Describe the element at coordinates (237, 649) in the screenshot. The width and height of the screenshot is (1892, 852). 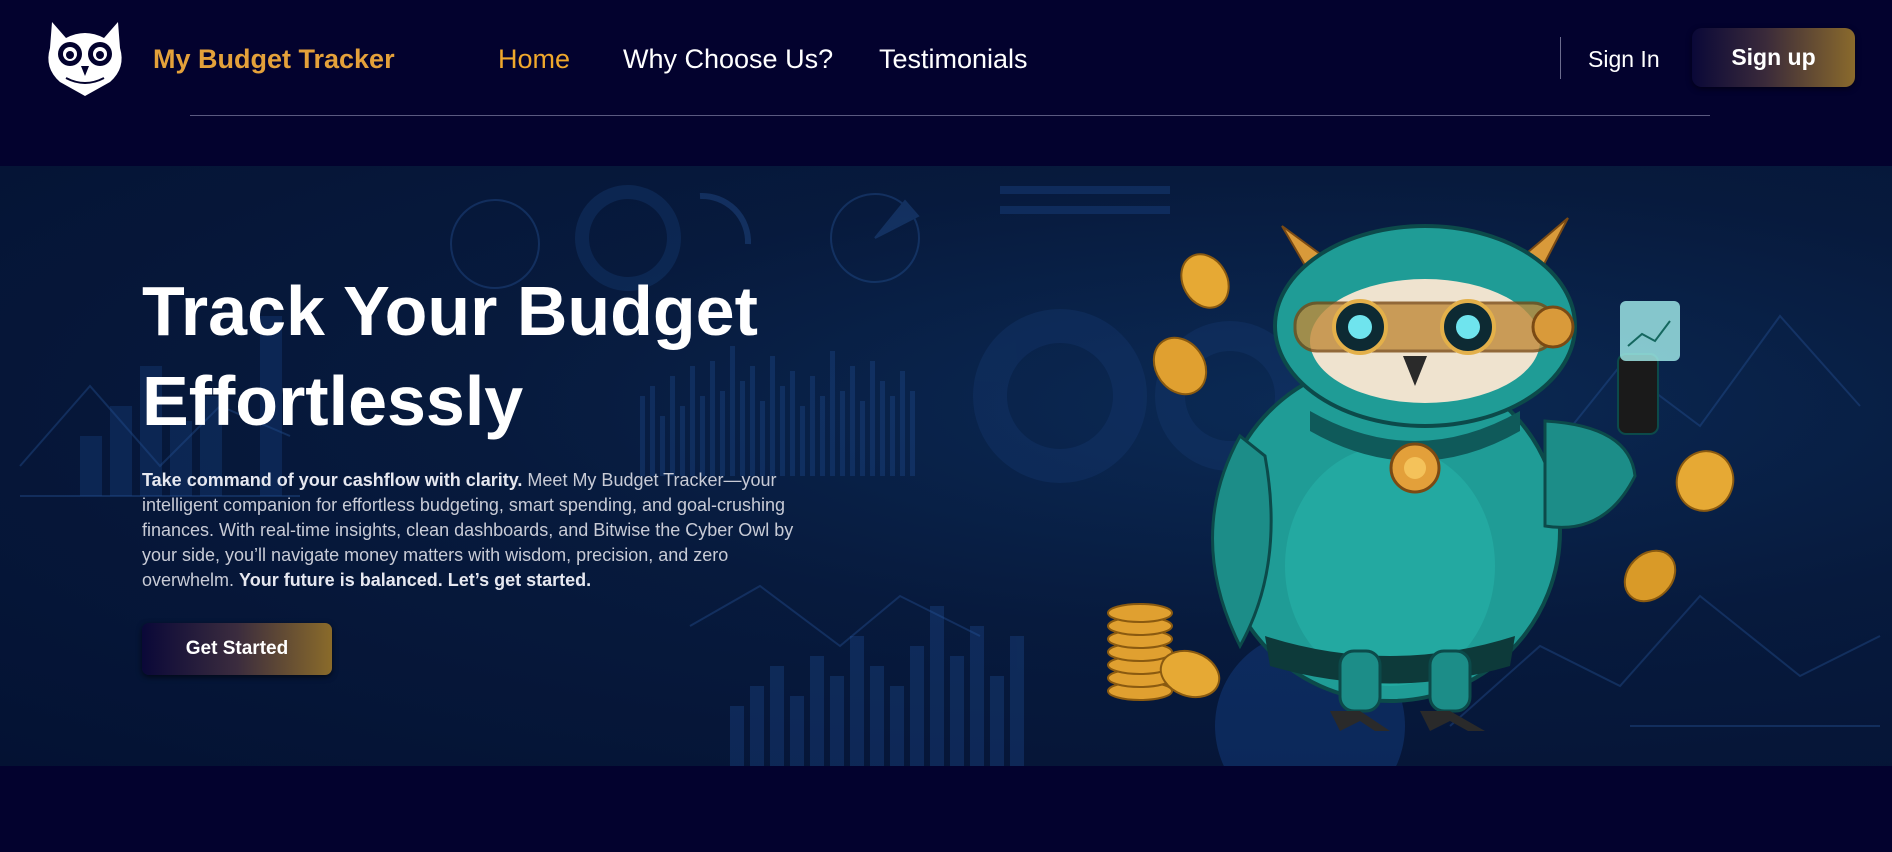
I see `get-started-button: Get Started` at that location.